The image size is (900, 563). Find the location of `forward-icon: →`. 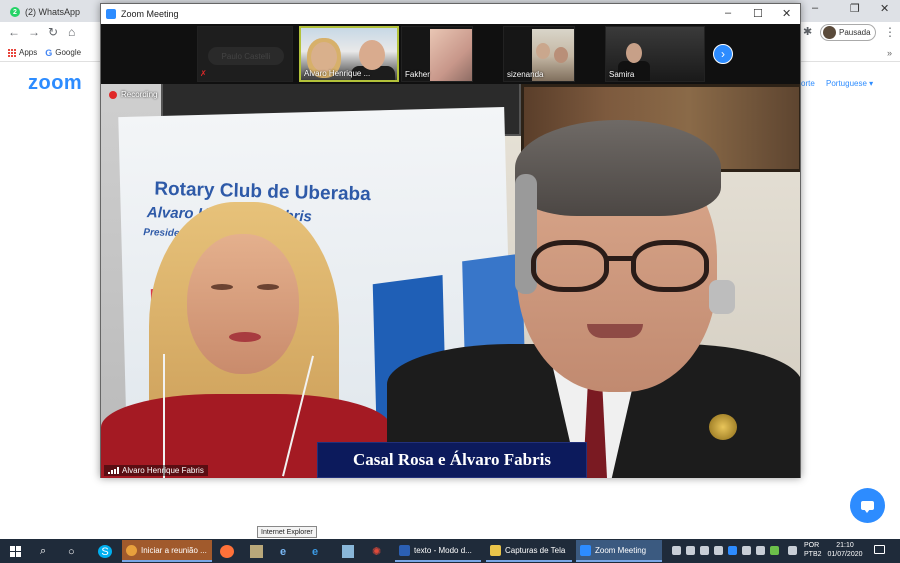

forward-icon: → is located at coordinates (34, 32).